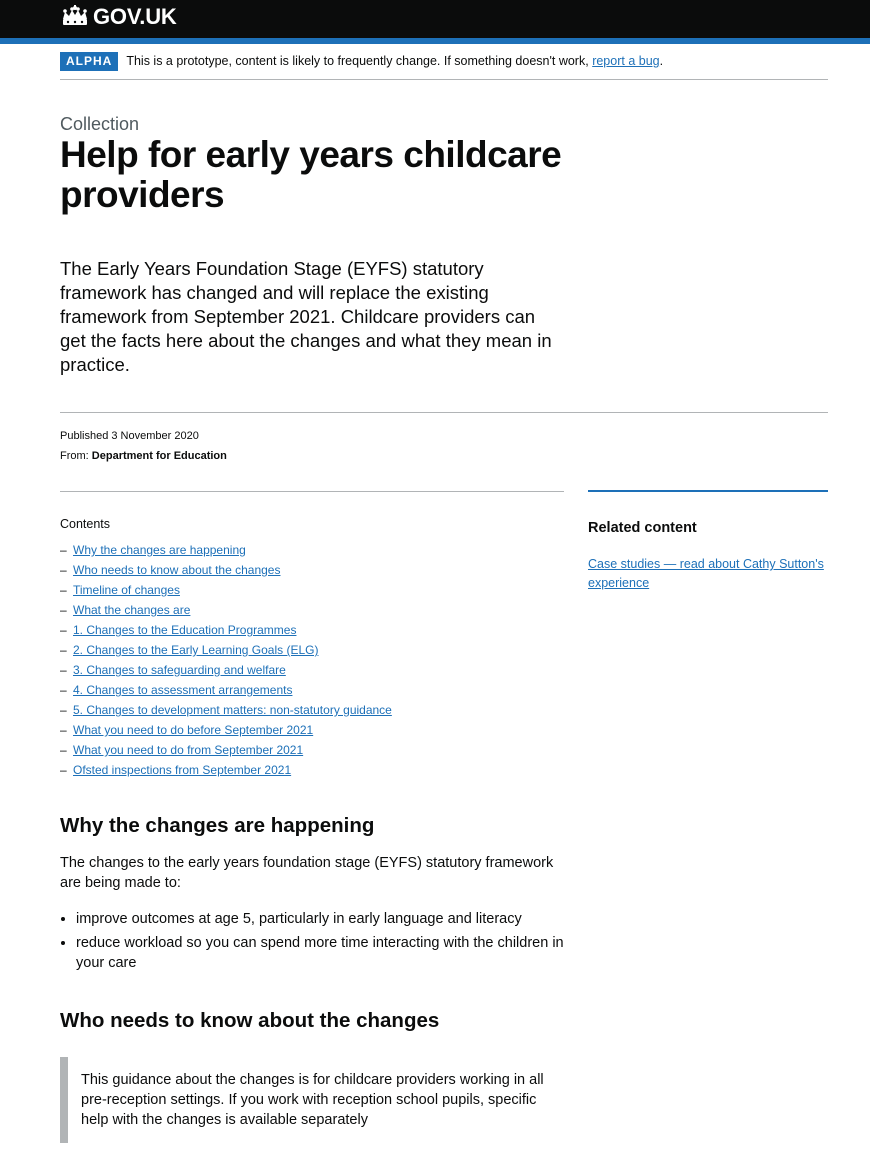  Describe the element at coordinates (85, 524) in the screenshot. I see `contents-title: Contents` at that location.